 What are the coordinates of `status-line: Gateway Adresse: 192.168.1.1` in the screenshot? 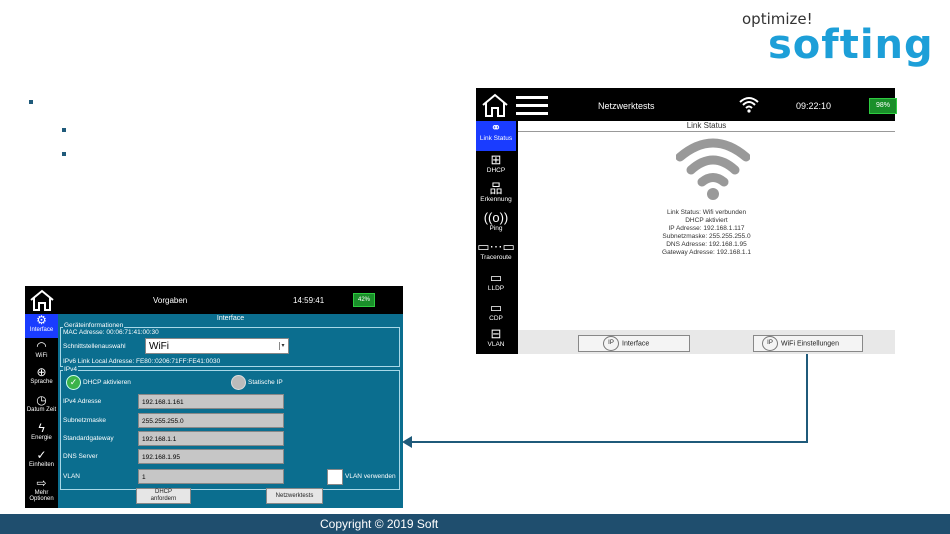 It's located at (706, 252).